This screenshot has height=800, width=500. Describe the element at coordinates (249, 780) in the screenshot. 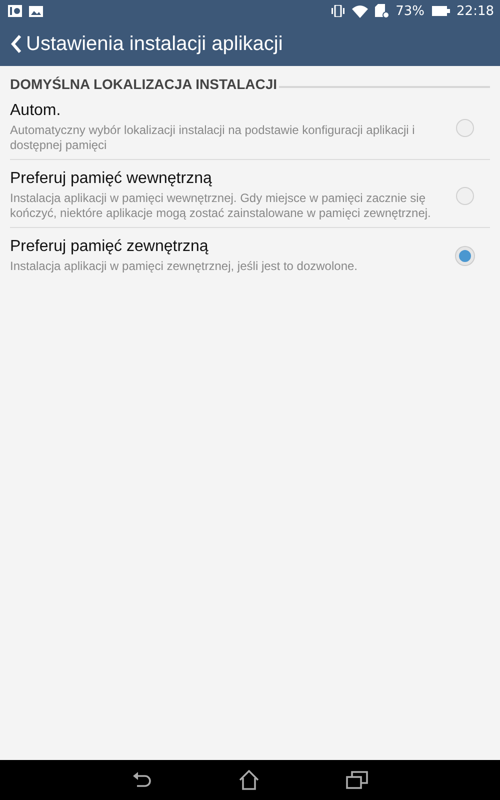

I see `home-icon` at that location.